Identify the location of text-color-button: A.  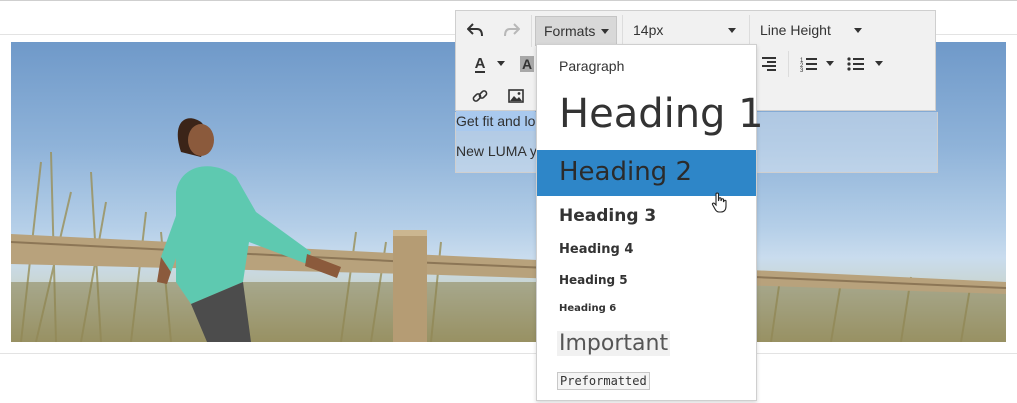
(480, 64).